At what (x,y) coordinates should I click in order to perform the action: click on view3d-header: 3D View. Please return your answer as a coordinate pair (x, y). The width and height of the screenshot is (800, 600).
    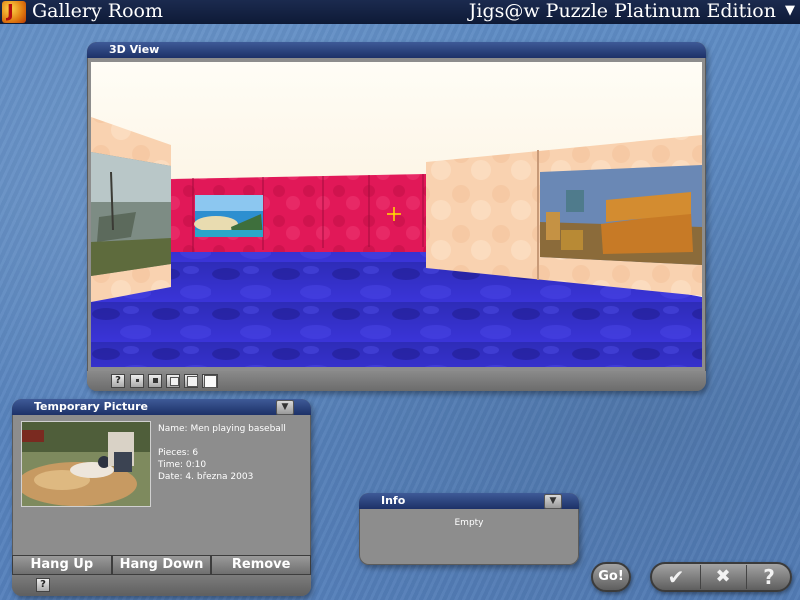
    Looking at the image, I should click on (396, 50).